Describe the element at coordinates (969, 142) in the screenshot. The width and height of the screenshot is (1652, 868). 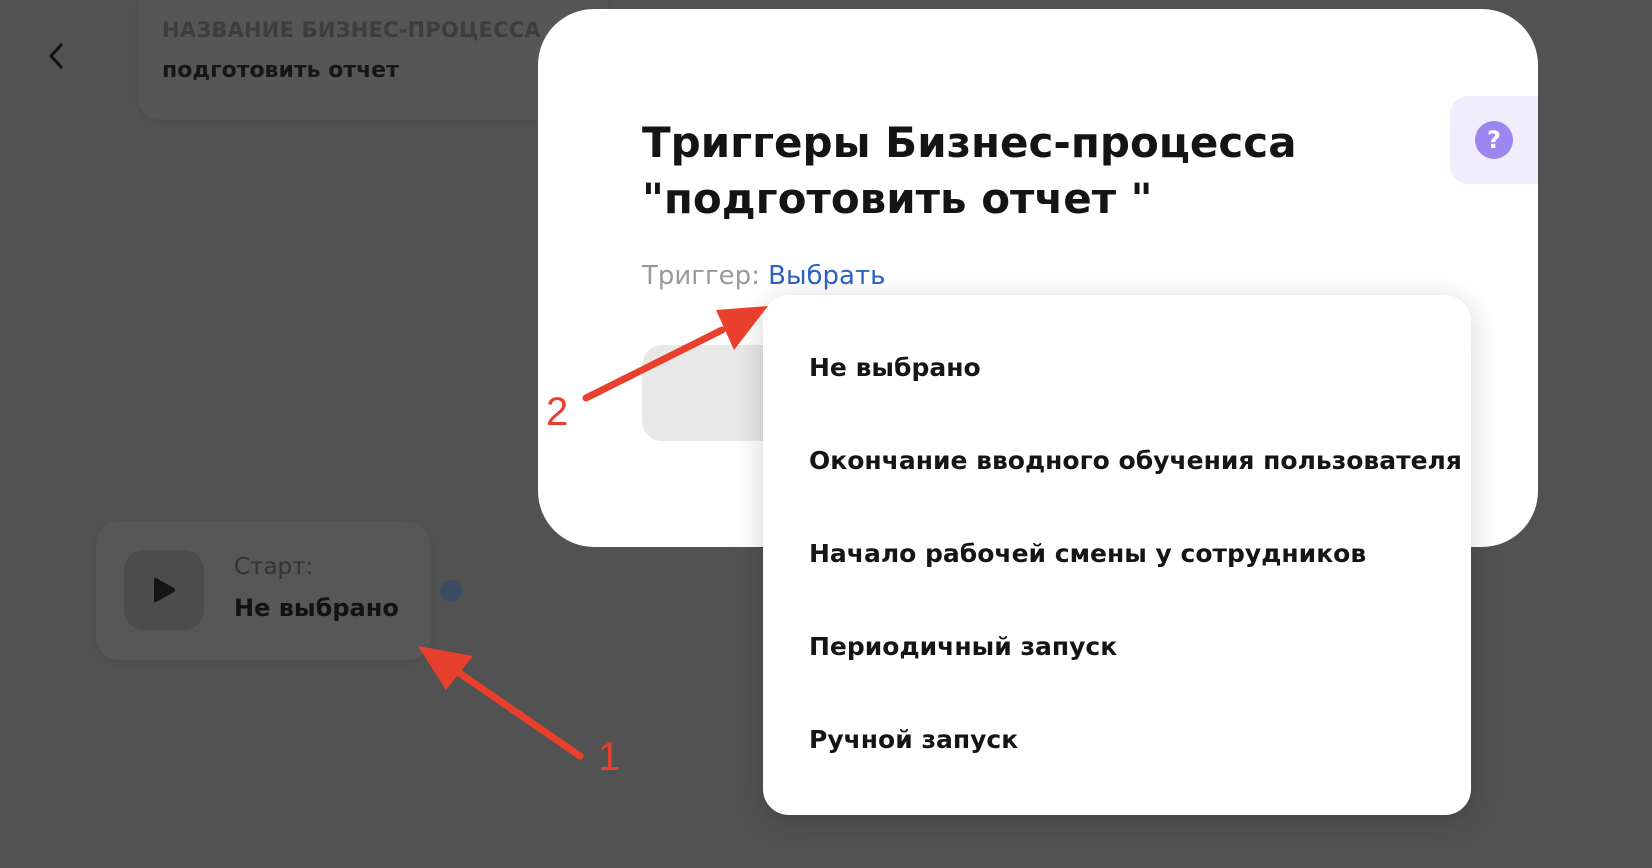
I see `modal-title-line-1: Триггеры Бизнес-процесса` at that location.